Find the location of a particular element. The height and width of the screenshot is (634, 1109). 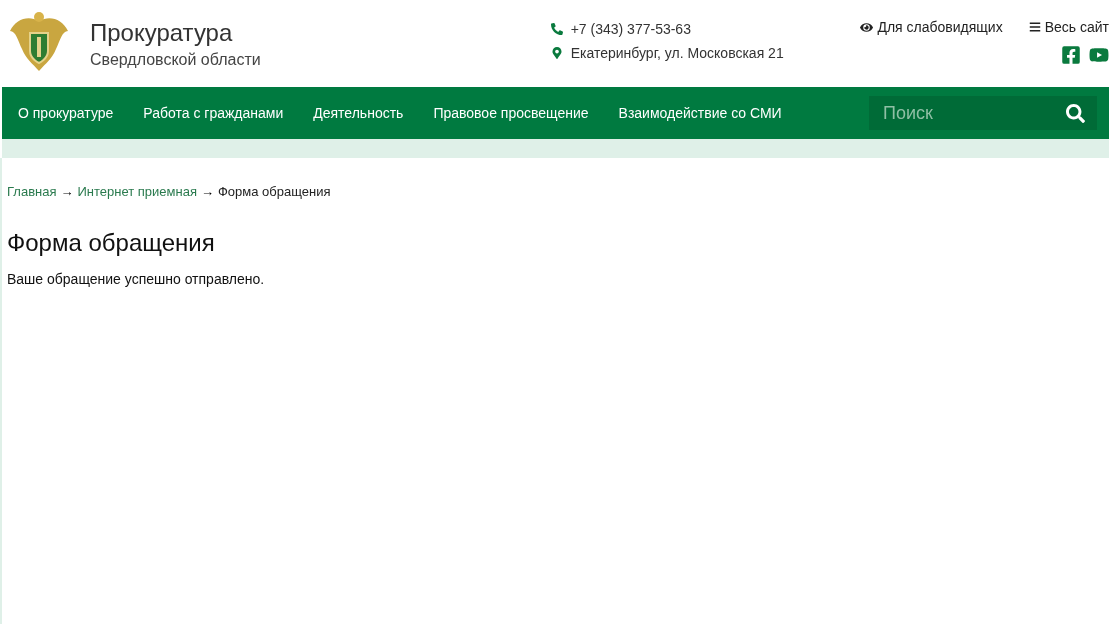

nav-link: Работа с гражданами is located at coordinates (213, 113).